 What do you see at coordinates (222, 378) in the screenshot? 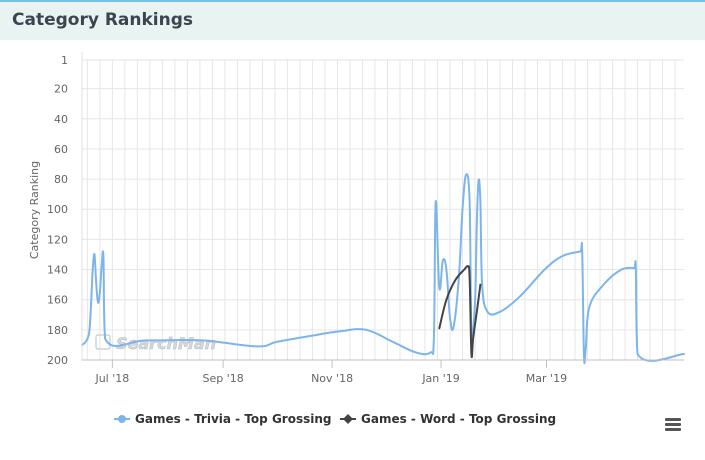
I see `x-tick-label: Sep '18` at bounding box center [222, 378].